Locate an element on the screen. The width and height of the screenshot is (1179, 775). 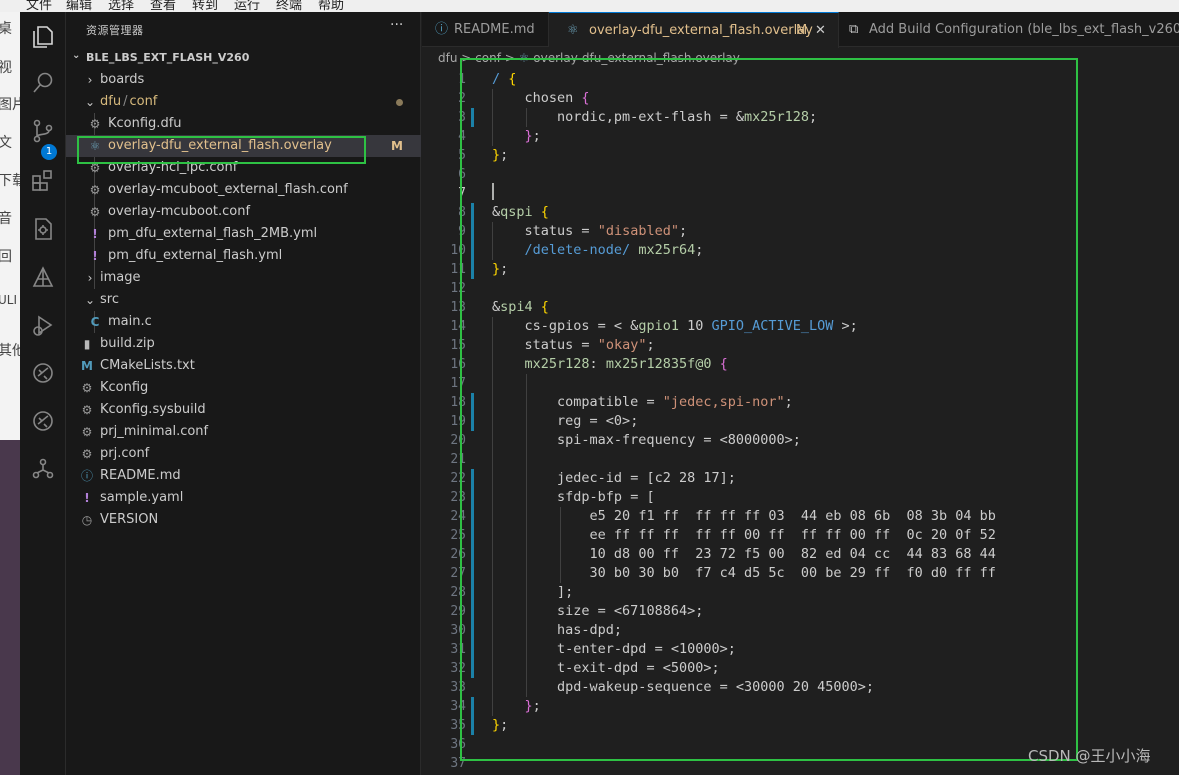
tree-item-overlay-mcuboot: ⚙ overlay-mcuboot.conf is located at coordinates (243, 212).